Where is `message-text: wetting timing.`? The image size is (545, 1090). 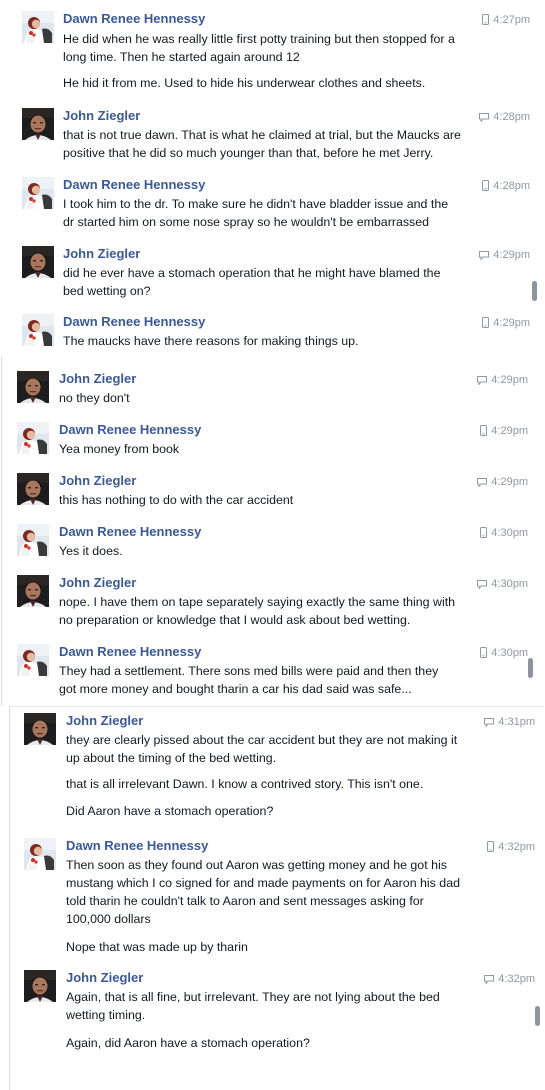 message-text: wetting timing. is located at coordinates (106, 1015).